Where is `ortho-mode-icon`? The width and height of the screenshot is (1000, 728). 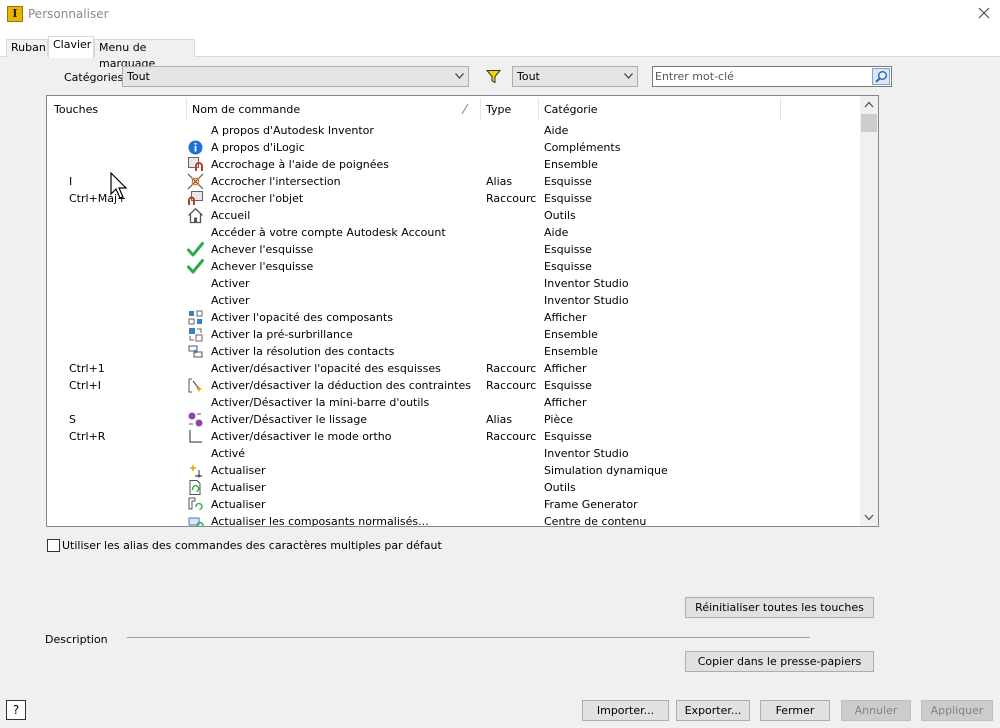 ortho-mode-icon is located at coordinates (195, 436).